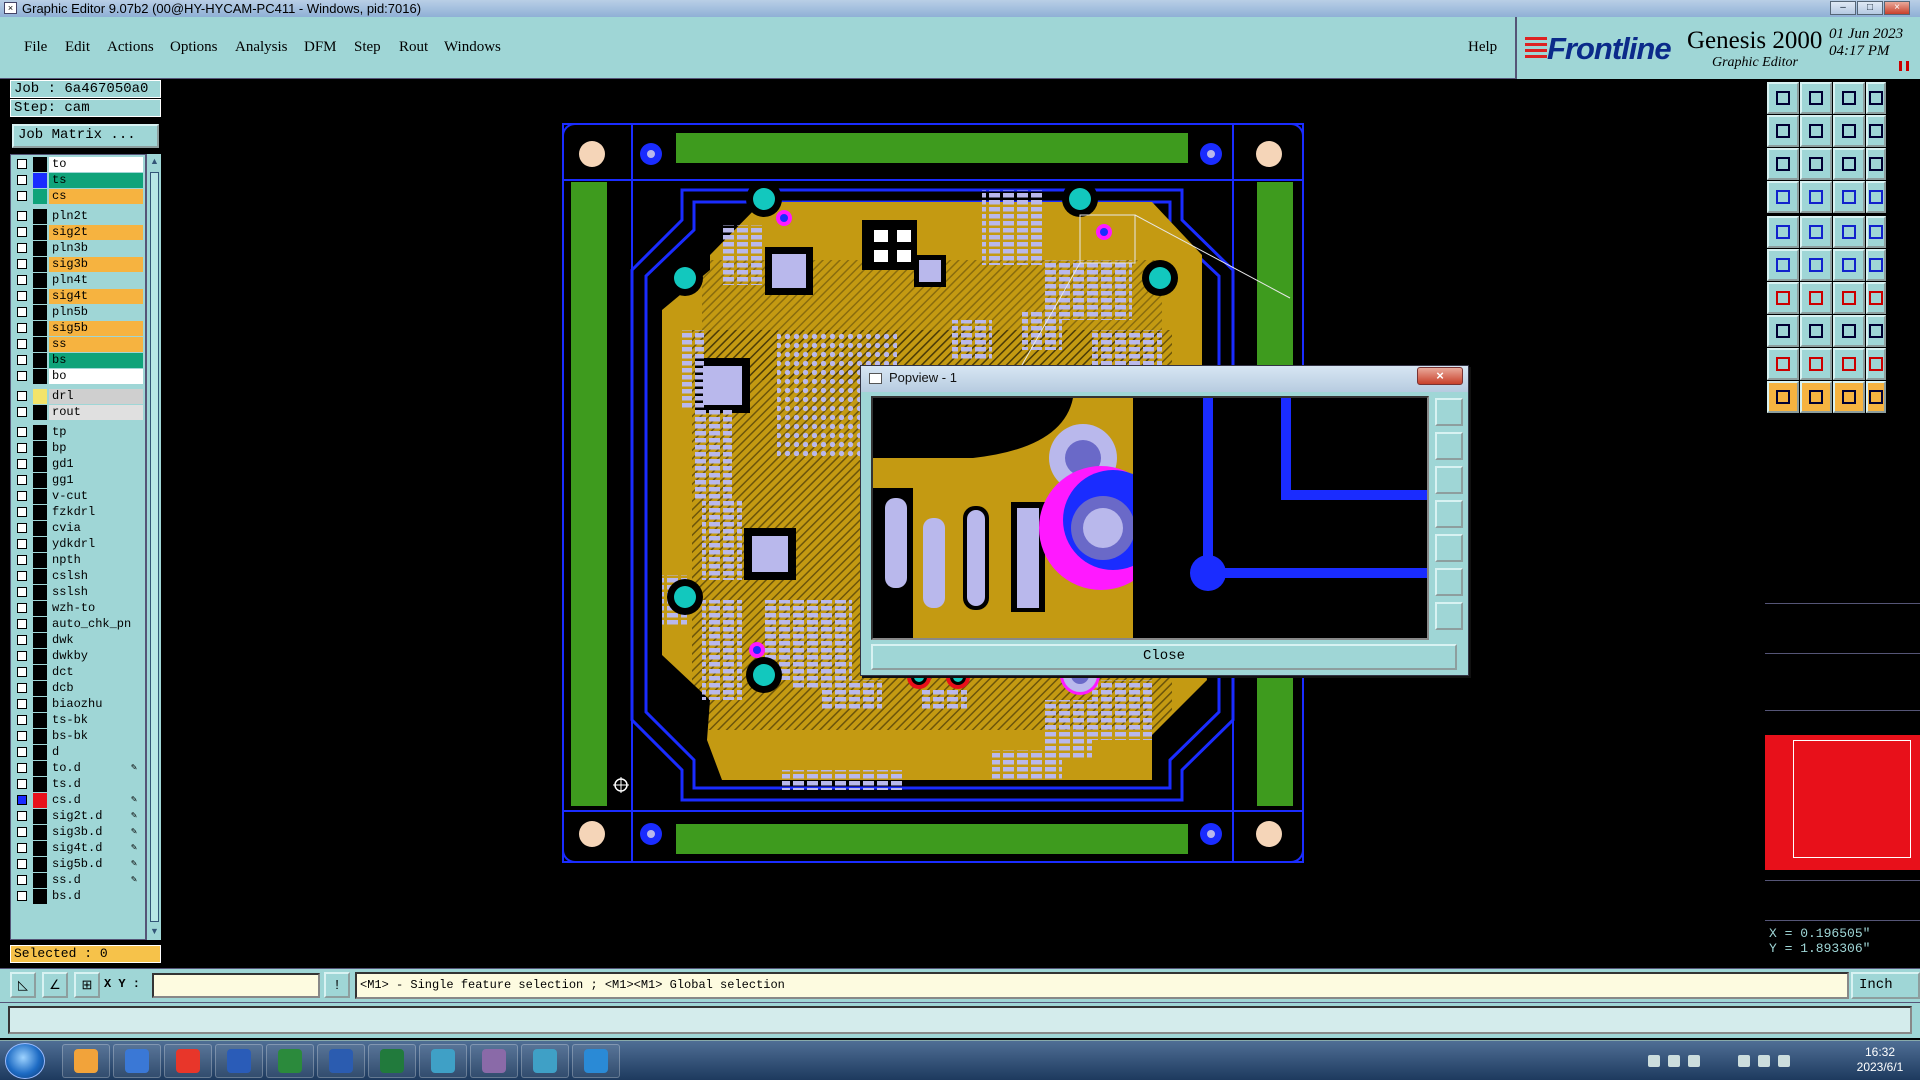  What do you see at coordinates (96, 196) in the screenshot?
I see `layer-name: cs` at bounding box center [96, 196].